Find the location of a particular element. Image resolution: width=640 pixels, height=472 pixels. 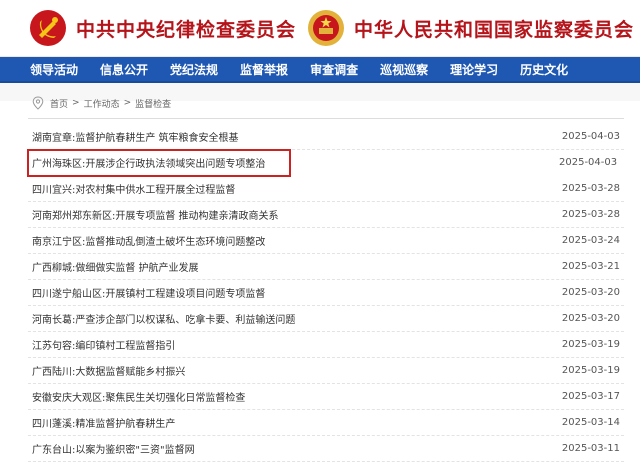

breadcrumb: 首页 > 工作动态 > 监督检查 is located at coordinates (101, 103).